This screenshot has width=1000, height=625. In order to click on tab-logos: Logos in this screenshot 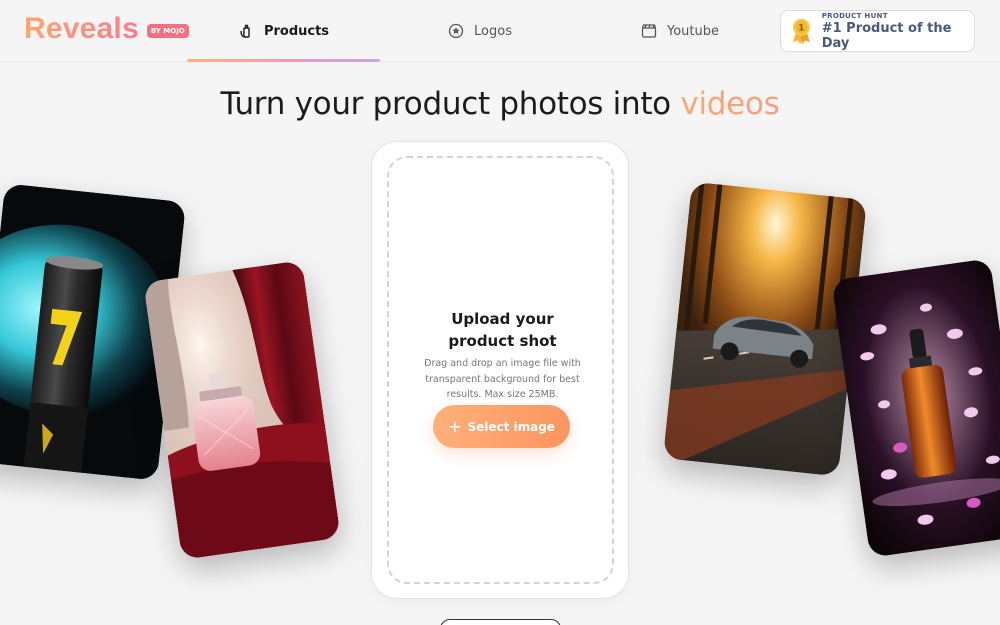, I will do `click(480, 31)`.